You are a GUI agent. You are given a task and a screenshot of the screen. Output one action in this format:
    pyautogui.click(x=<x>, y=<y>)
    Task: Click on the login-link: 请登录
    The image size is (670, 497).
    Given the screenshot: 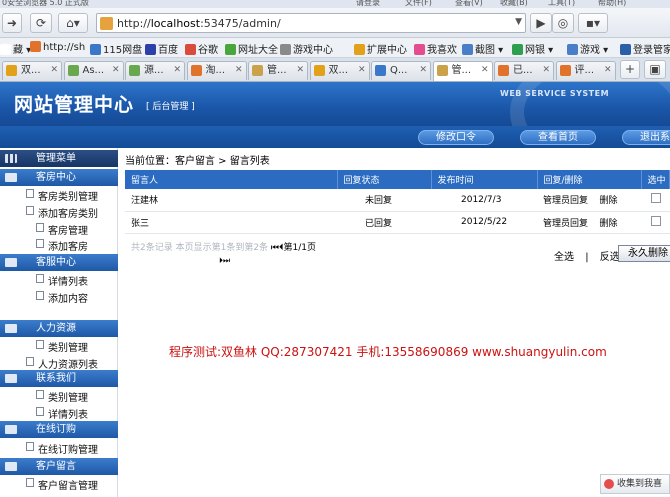 What is the action you would take?
    pyautogui.click(x=368, y=4)
    